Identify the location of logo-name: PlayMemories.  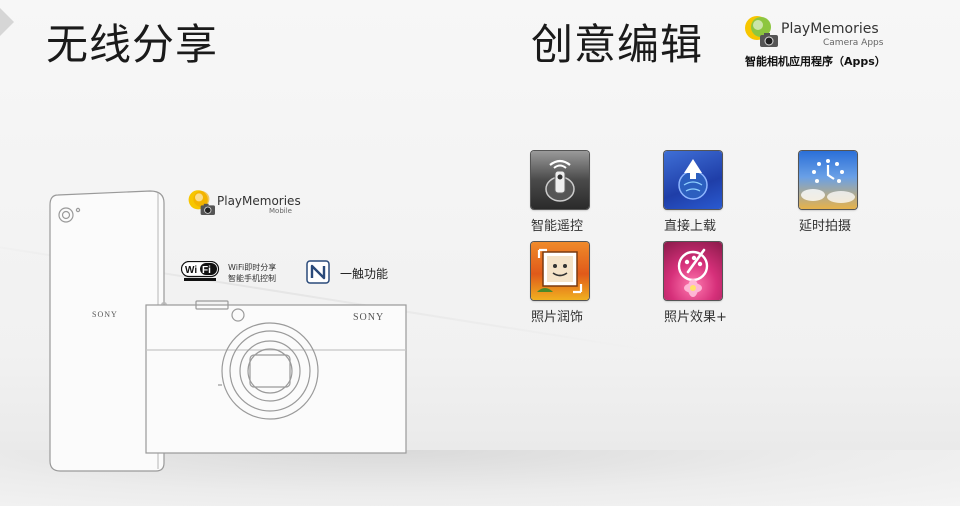
(830, 29).